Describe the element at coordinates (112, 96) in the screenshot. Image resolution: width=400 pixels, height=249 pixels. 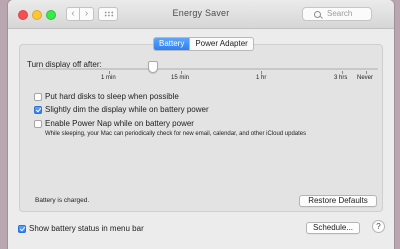
I see `hard-disk-sleep-label: Put hard disks to sleep when possible` at that location.